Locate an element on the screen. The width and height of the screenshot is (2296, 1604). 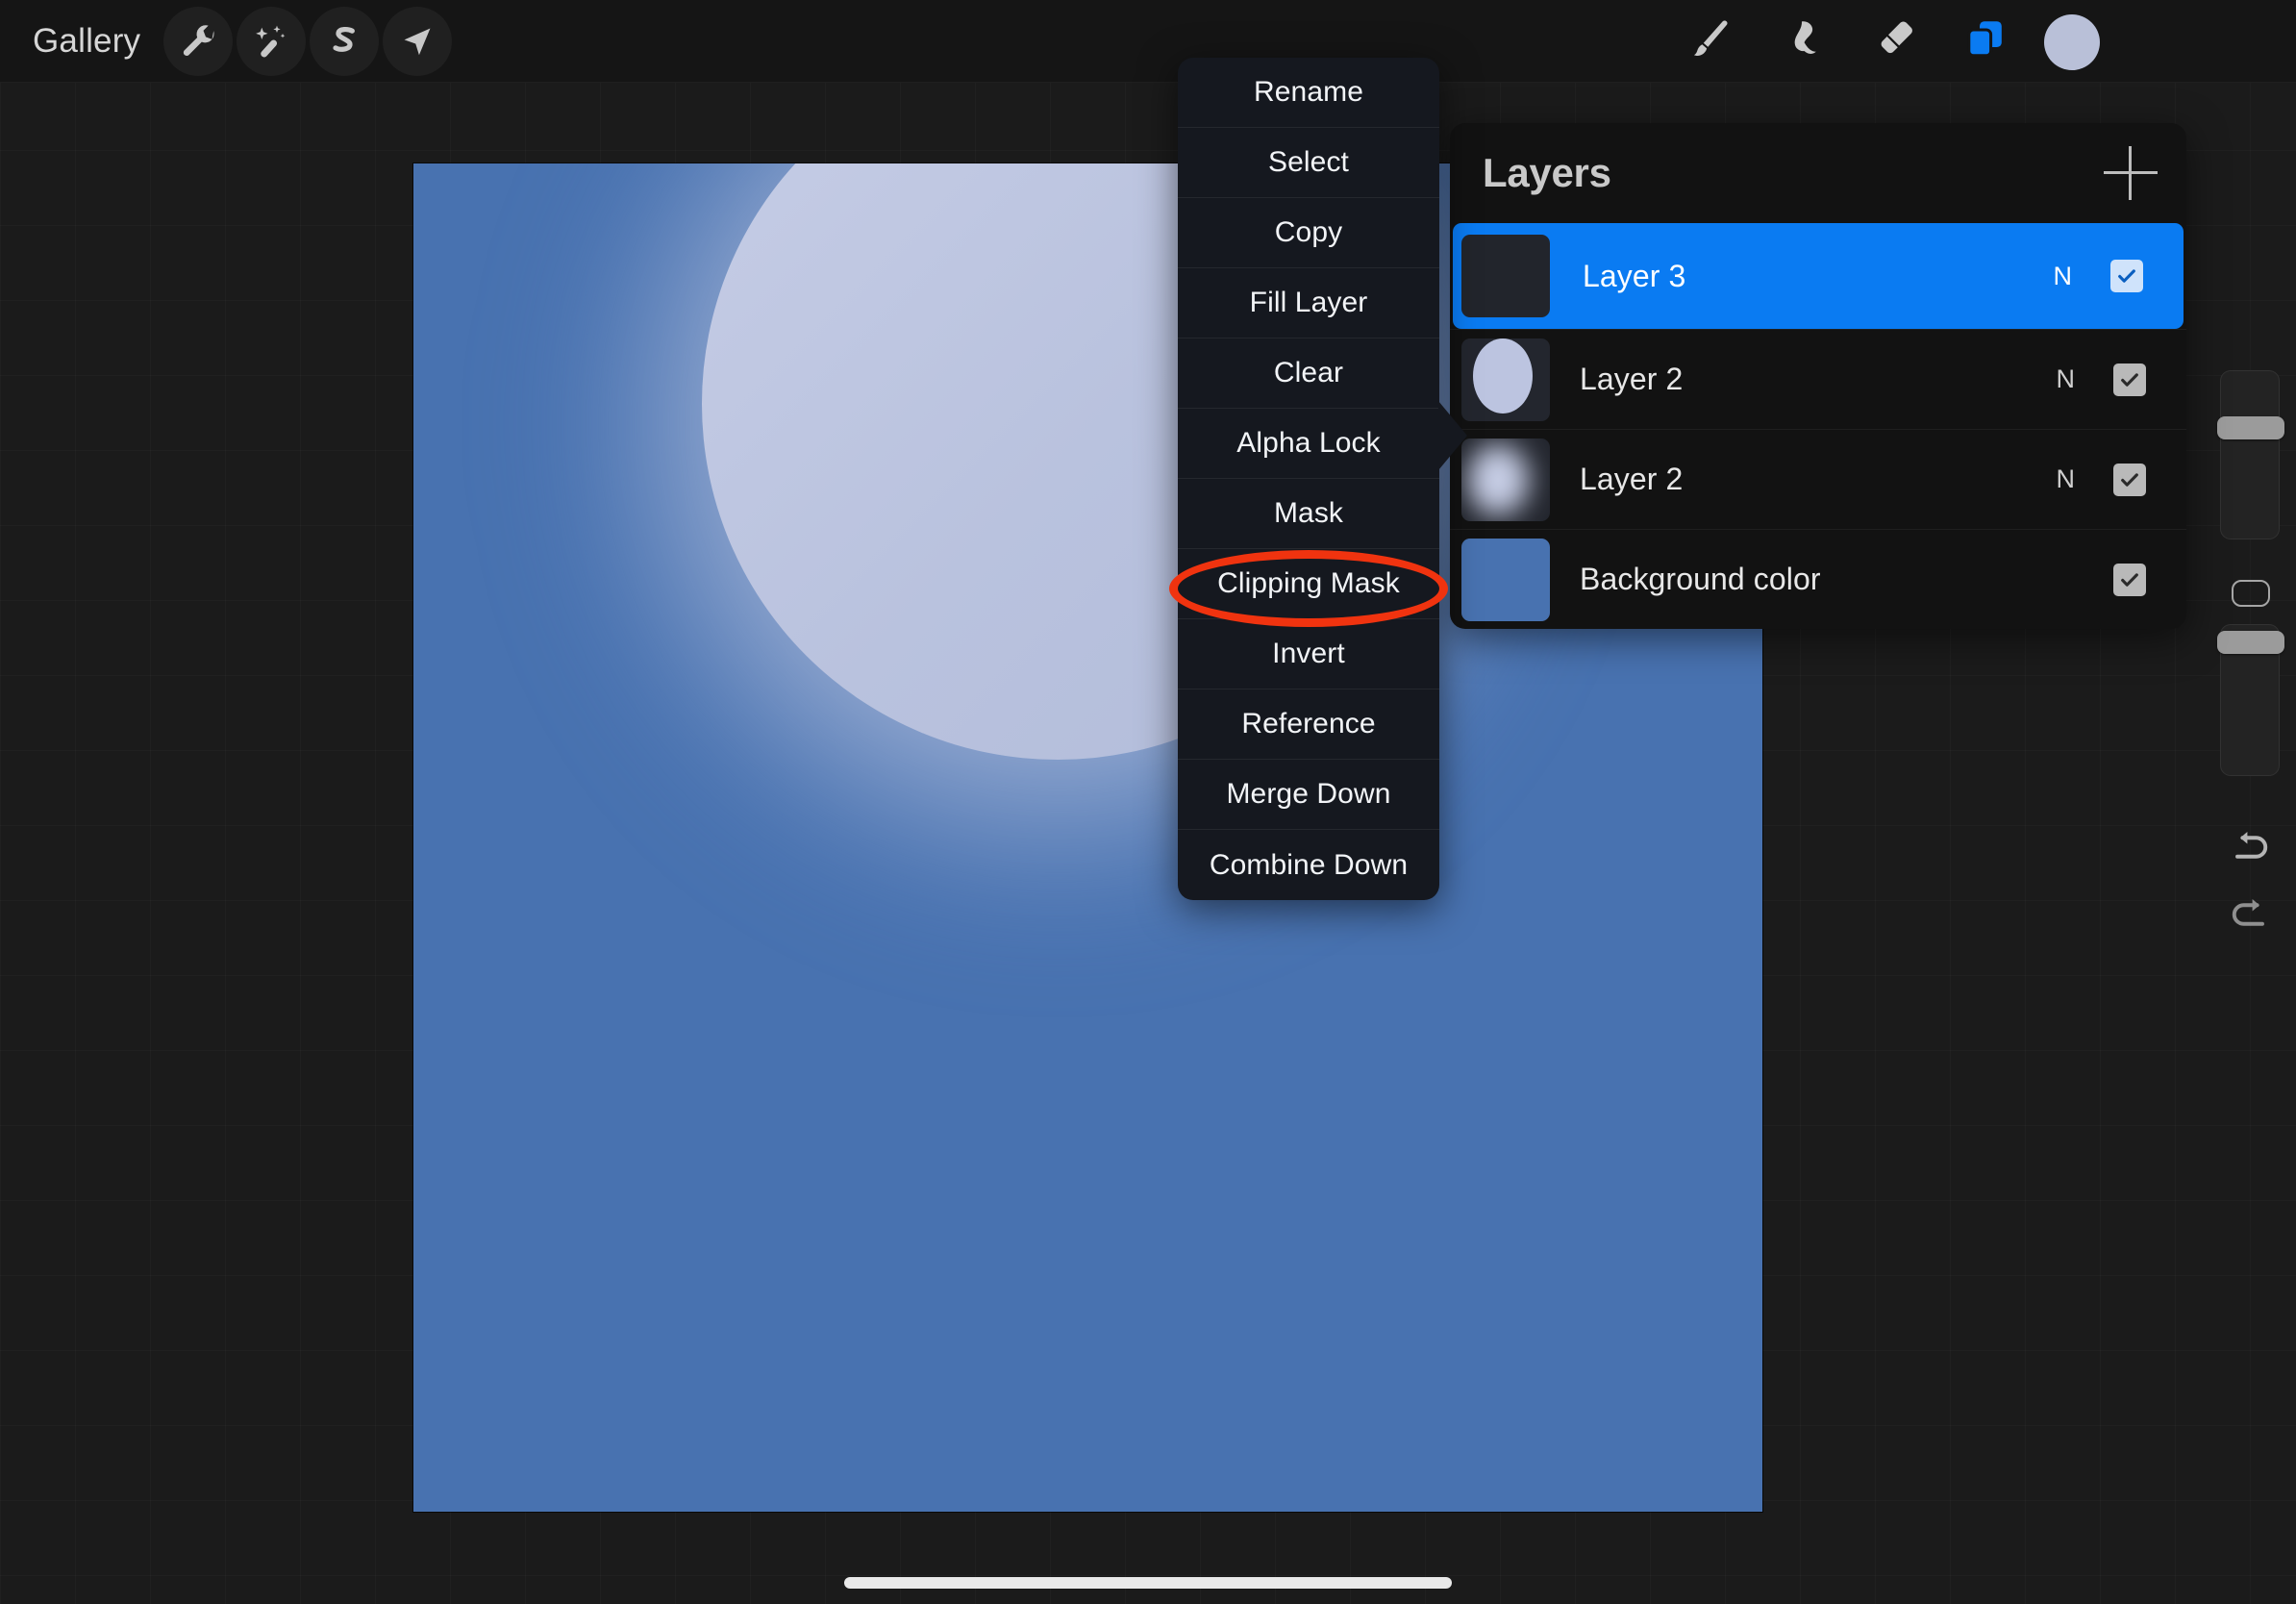
menu-item-invert: Invert is located at coordinates (1308, 654).